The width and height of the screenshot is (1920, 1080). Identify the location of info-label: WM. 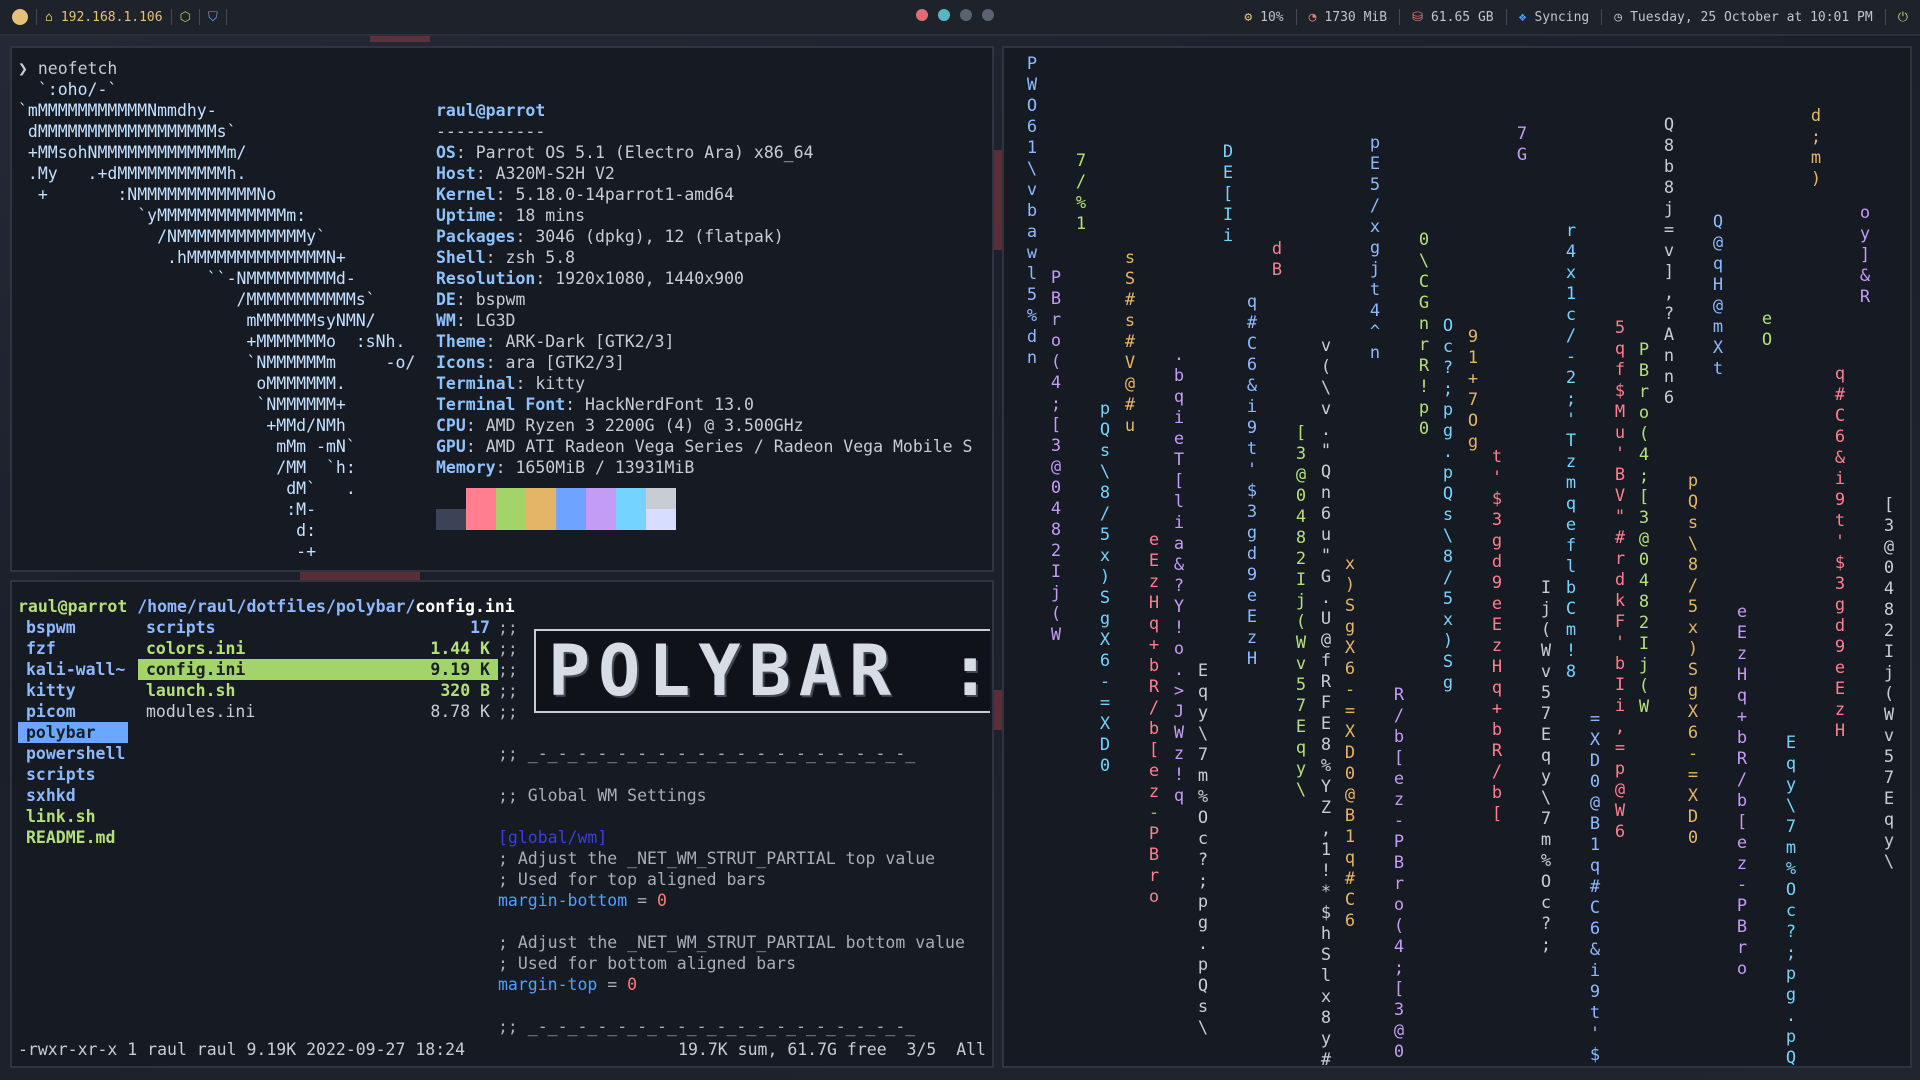
(446, 320).